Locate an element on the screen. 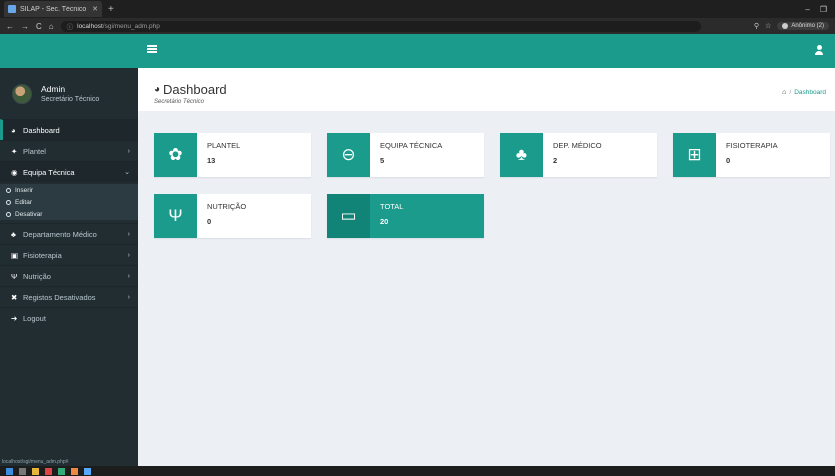 Image resolution: width=835 pixels, height=476 pixels. sidebar-item-fisioterapia: ▣ Fisioterapia › is located at coordinates (69, 254).